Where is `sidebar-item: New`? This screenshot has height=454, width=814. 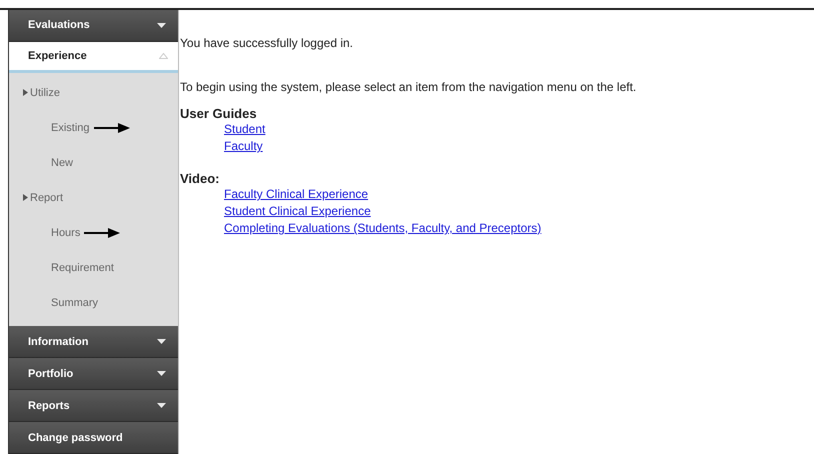
sidebar-item: New is located at coordinates (62, 162).